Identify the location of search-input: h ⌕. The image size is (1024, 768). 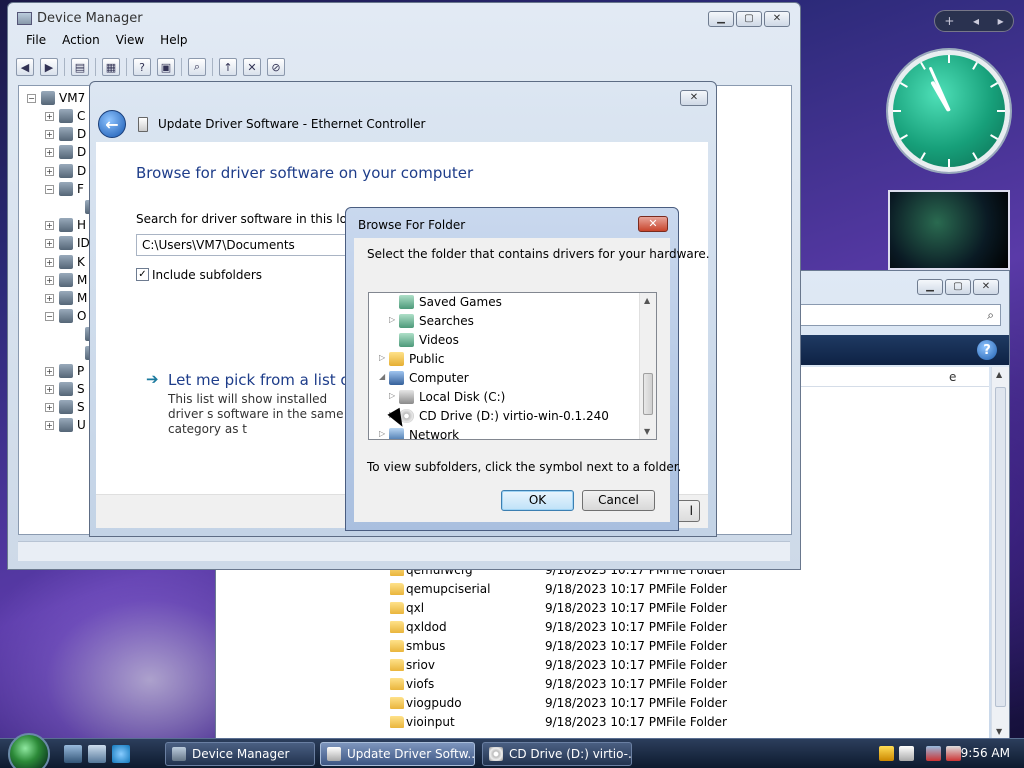
(893, 315).